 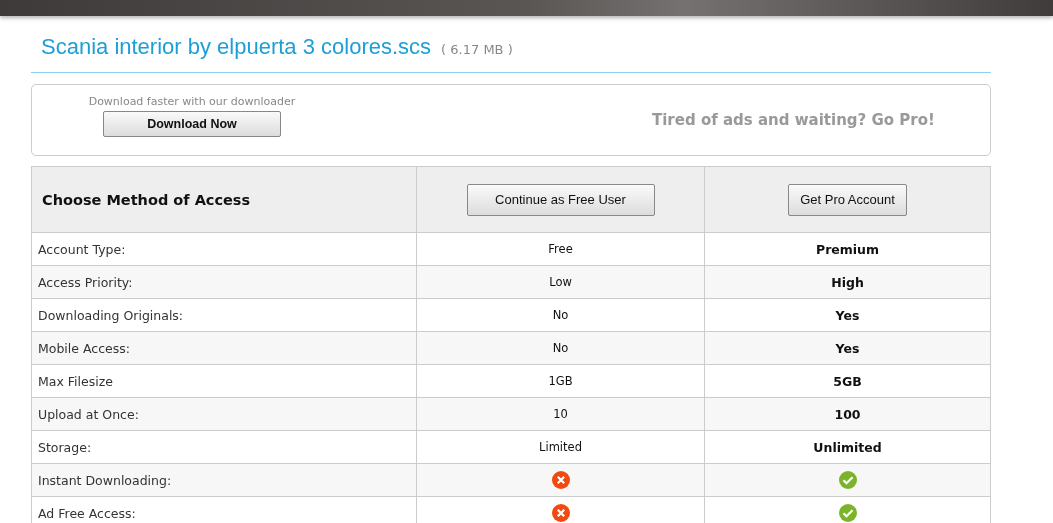 I want to click on feature-label: Upload at Once:, so click(x=88, y=414).